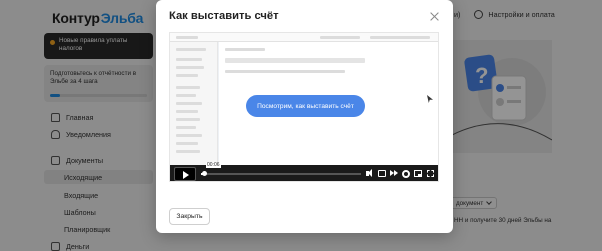  Describe the element at coordinates (430, 173) in the screenshot. I see `fullscreen-icon` at that location.